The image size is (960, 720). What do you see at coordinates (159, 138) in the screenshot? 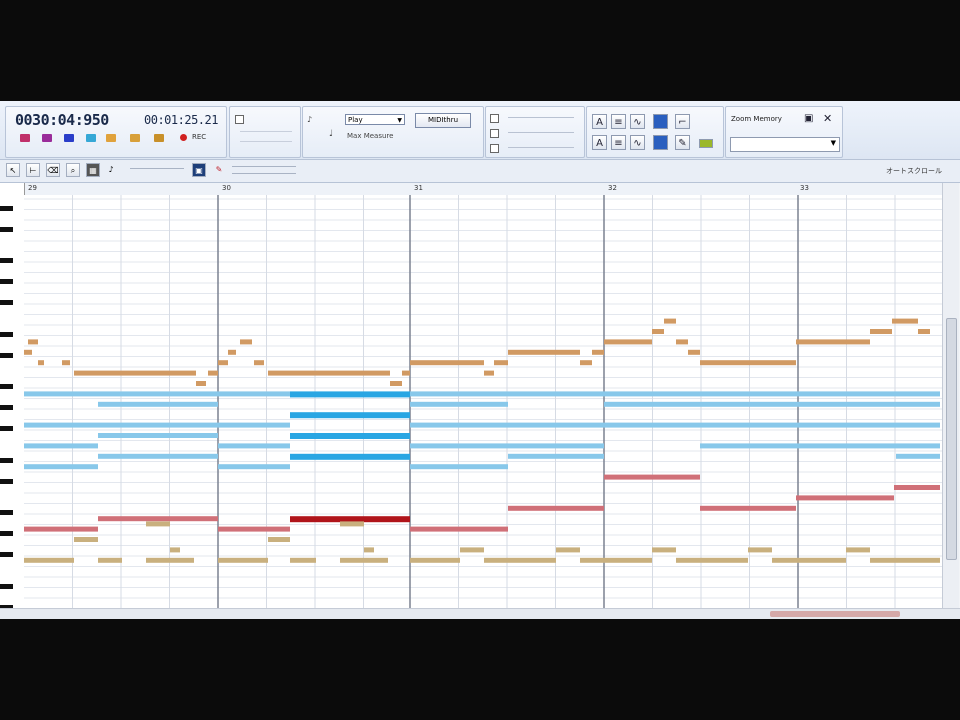
I see `fast-forward-button` at bounding box center [159, 138].